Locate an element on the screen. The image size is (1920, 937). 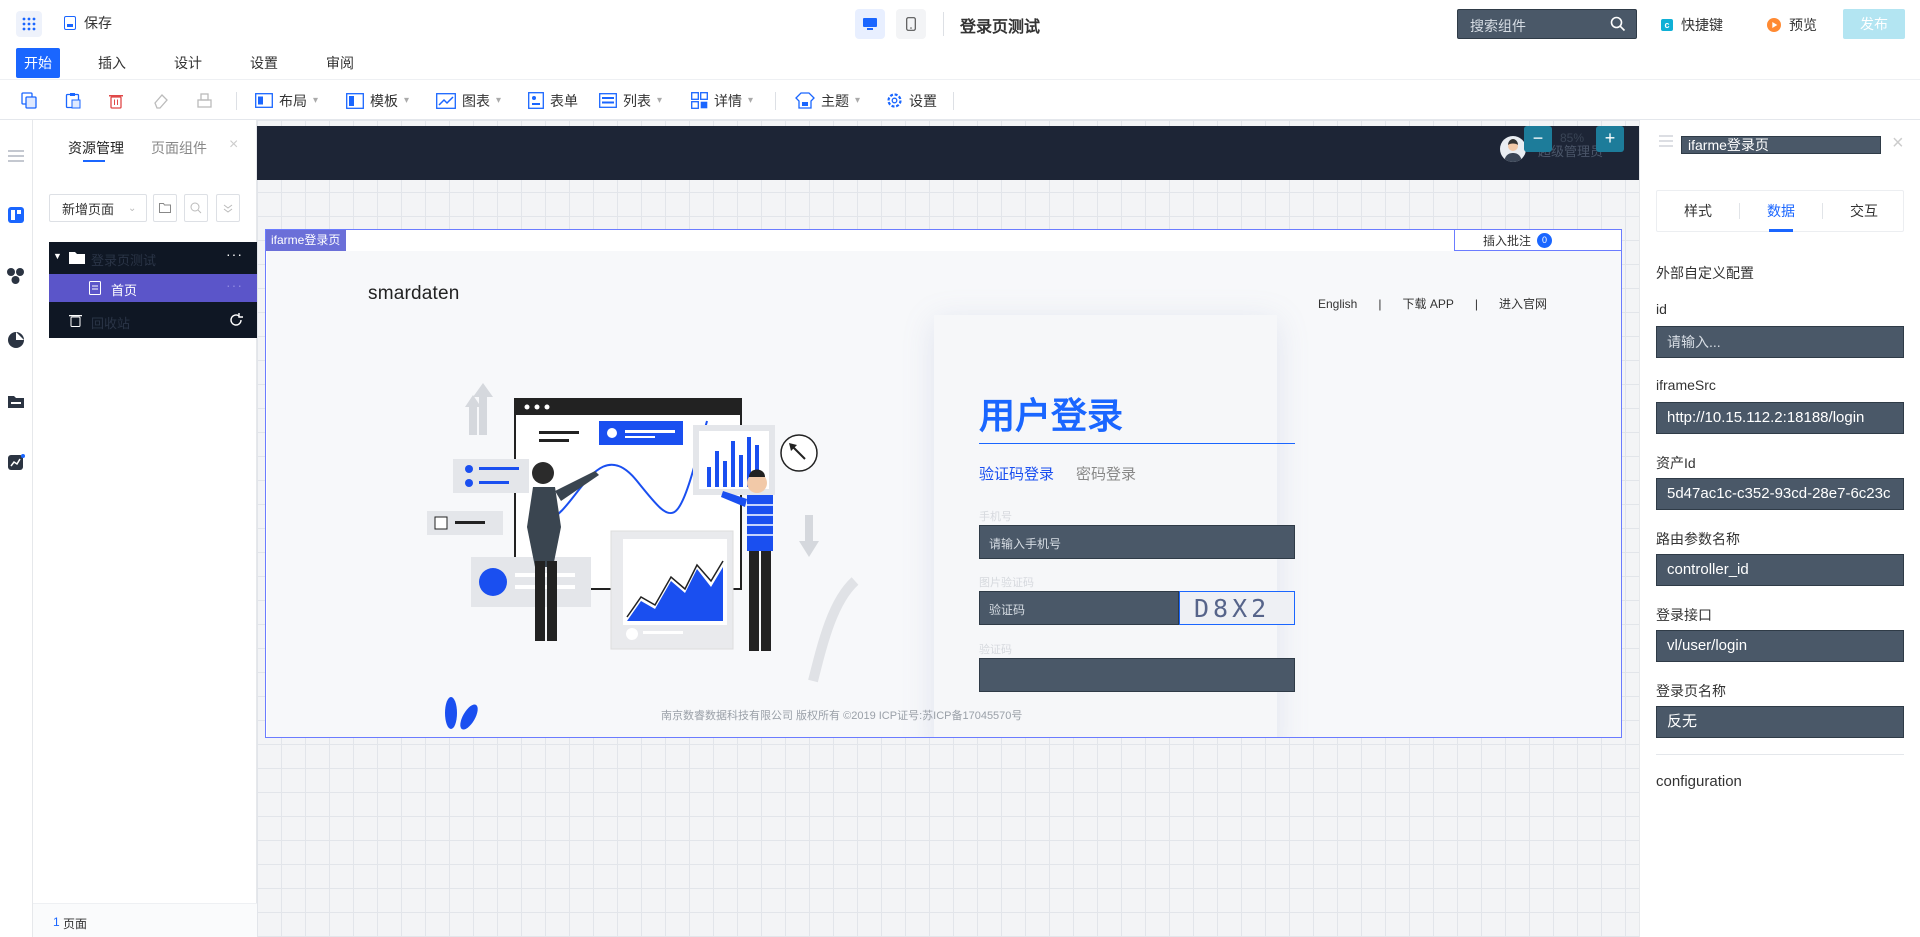
tab-review: 审阅 is located at coordinates (340, 63).